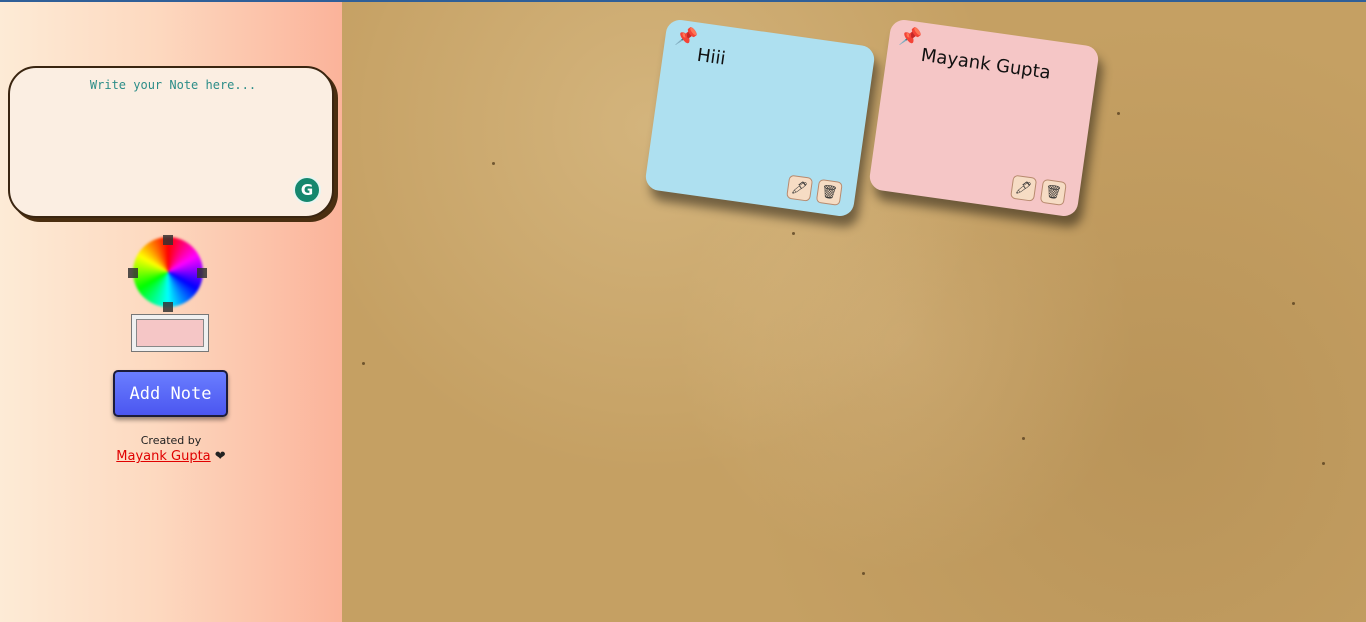  Describe the element at coordinates (711, 57) in the screenshot. I see `note-text: Hiii` at that location.